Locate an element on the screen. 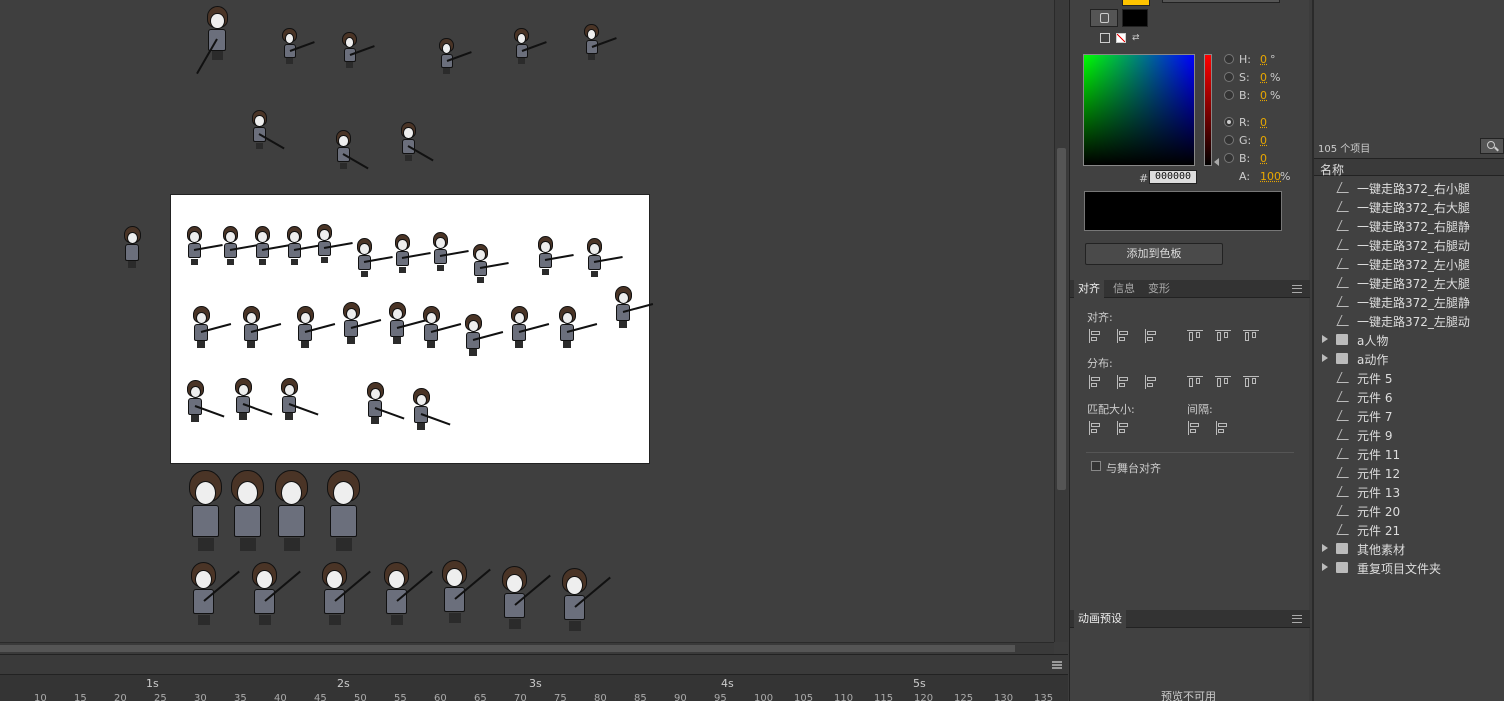 This screenshot has width=1504, height=701. library-item: 一键走路372_右小腿 is located at coordinates (1409, 187).